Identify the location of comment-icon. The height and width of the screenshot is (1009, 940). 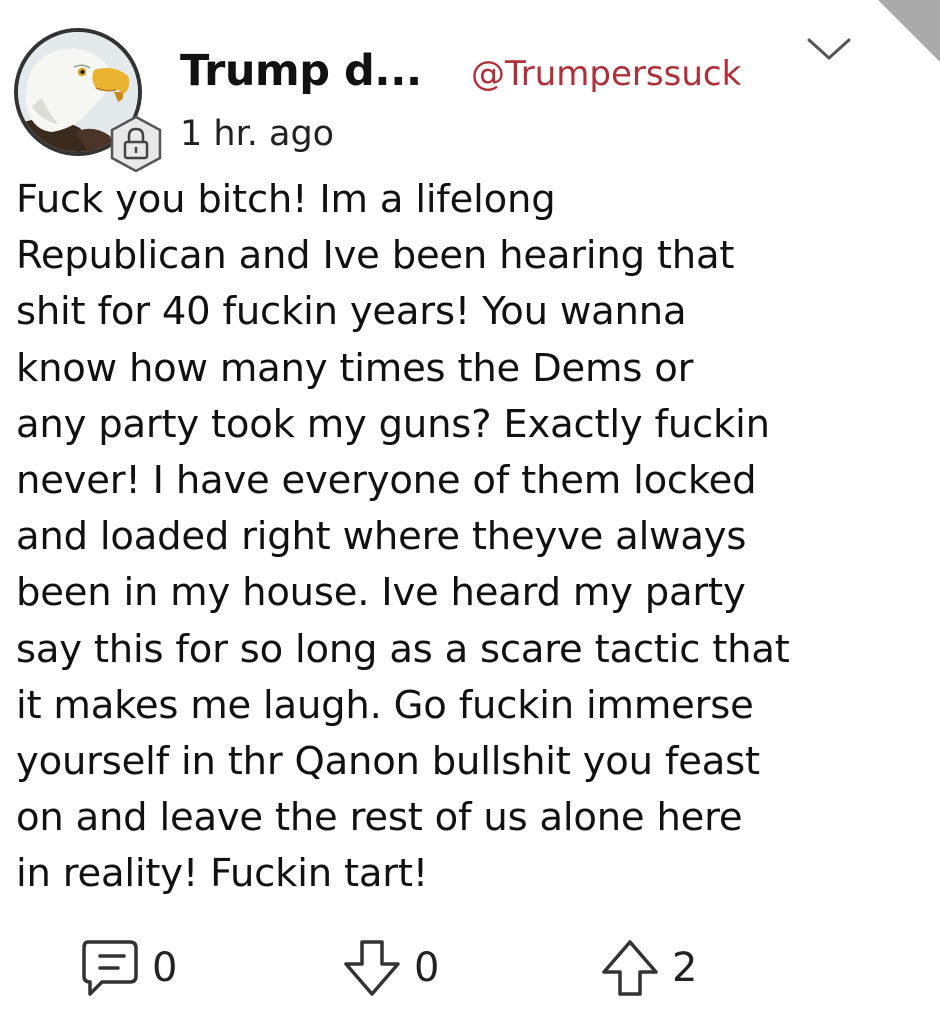
(110, 968).